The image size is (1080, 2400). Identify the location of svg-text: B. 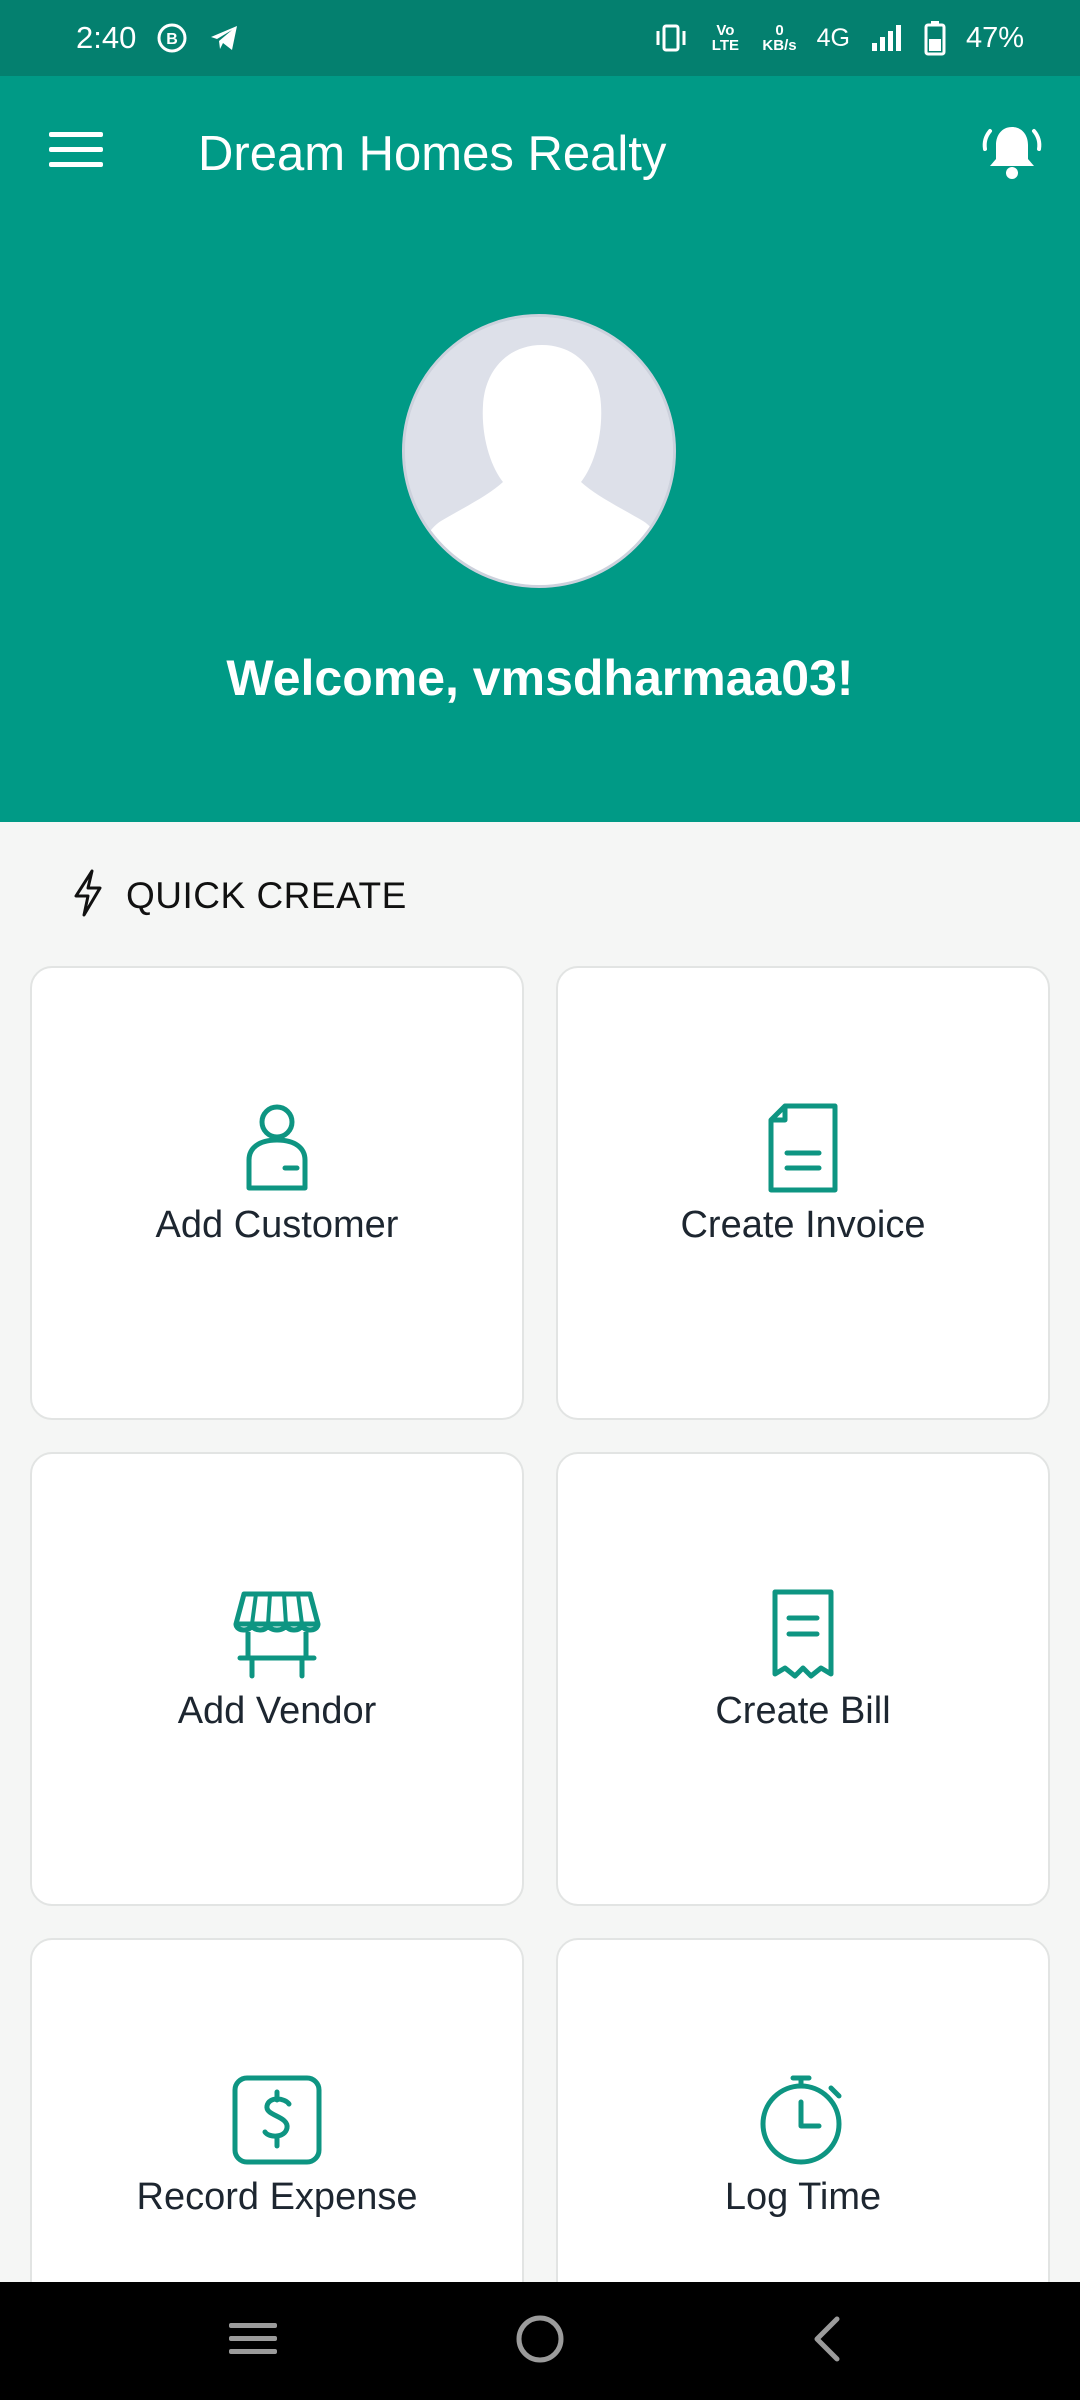
(173, 39).